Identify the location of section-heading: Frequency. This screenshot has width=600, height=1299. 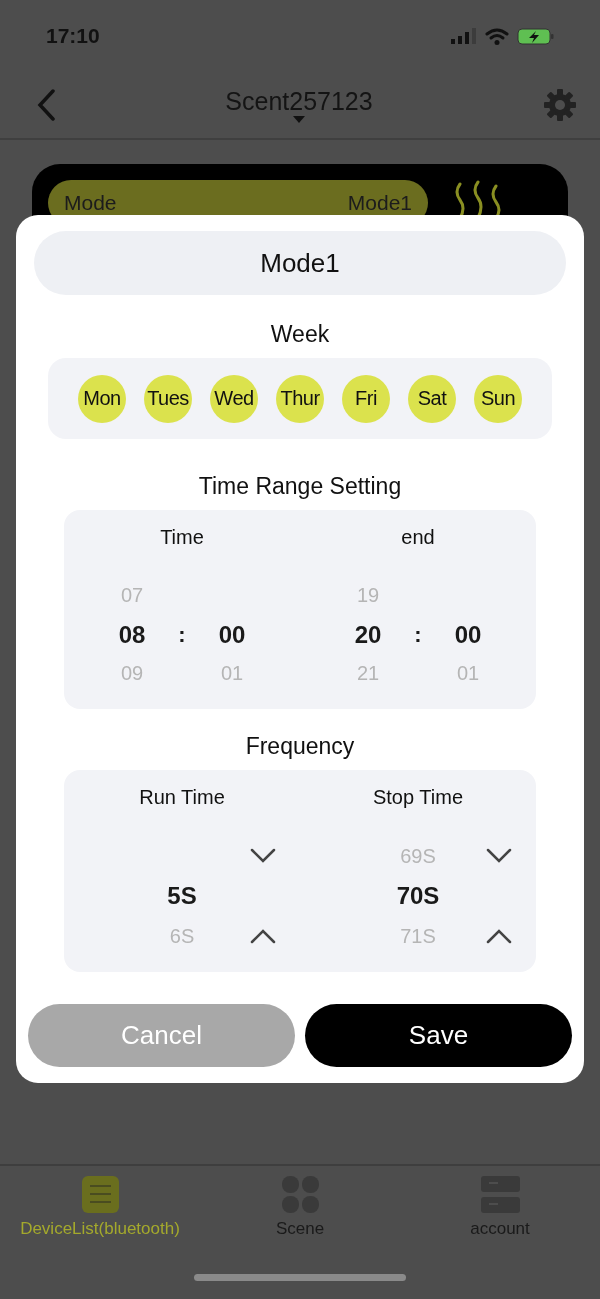
(300, 746).